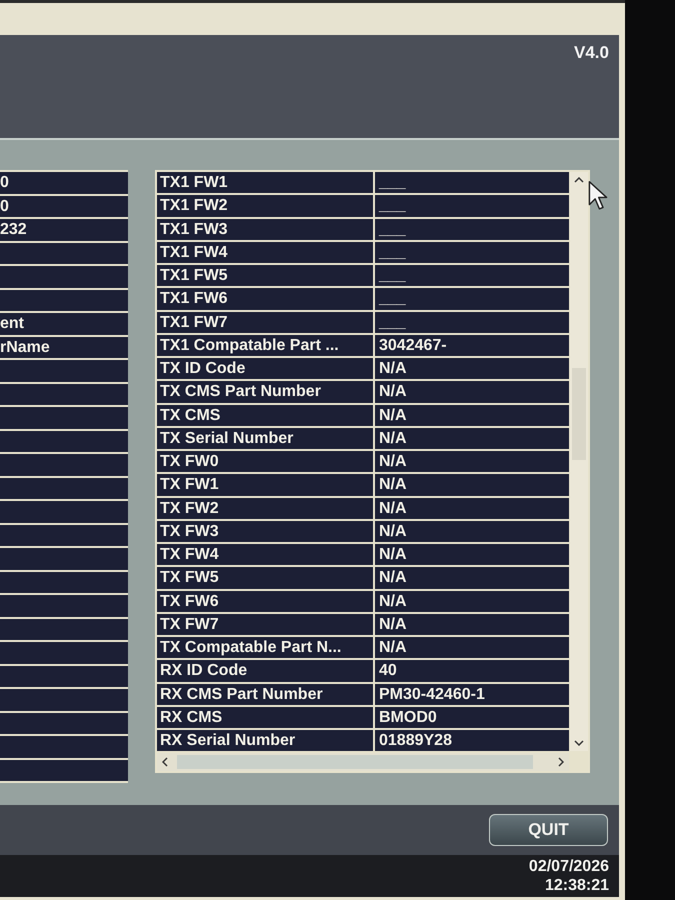 The image size is (675, 900). I want to click on horizontal-scrollbar, so click(363, 762).